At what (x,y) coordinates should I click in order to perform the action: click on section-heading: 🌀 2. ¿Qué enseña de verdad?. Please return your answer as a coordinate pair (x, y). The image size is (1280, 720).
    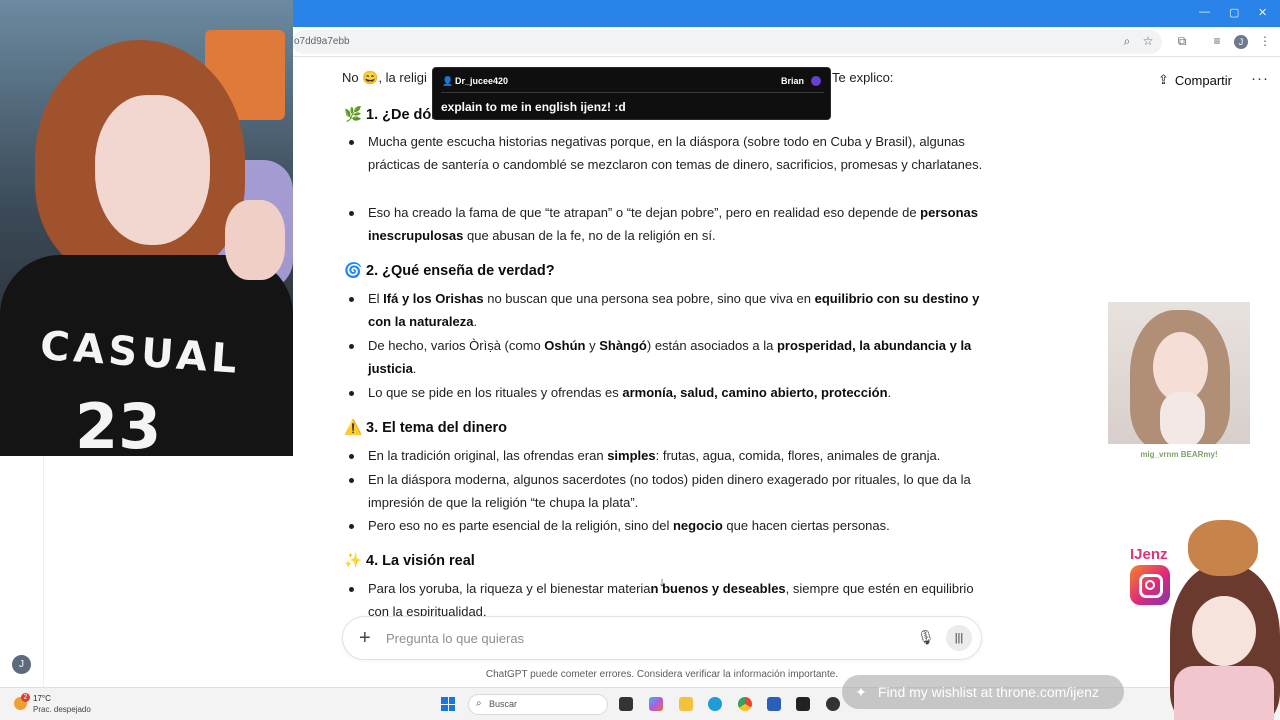
    Looking at the image, I should click on (449, 270).